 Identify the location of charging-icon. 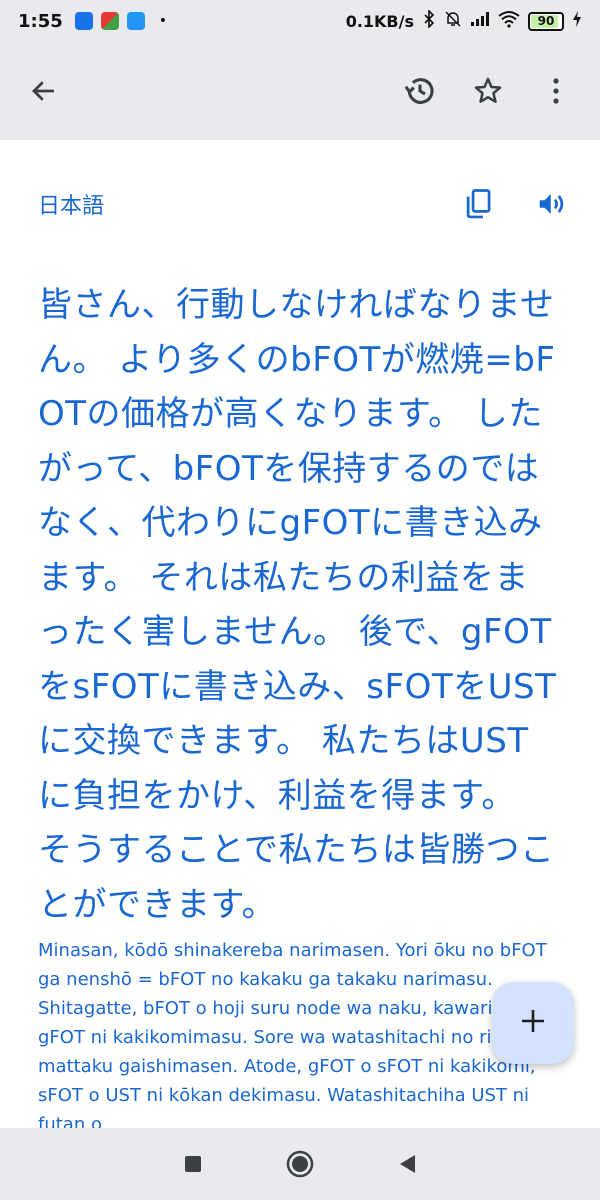
(577, 21).